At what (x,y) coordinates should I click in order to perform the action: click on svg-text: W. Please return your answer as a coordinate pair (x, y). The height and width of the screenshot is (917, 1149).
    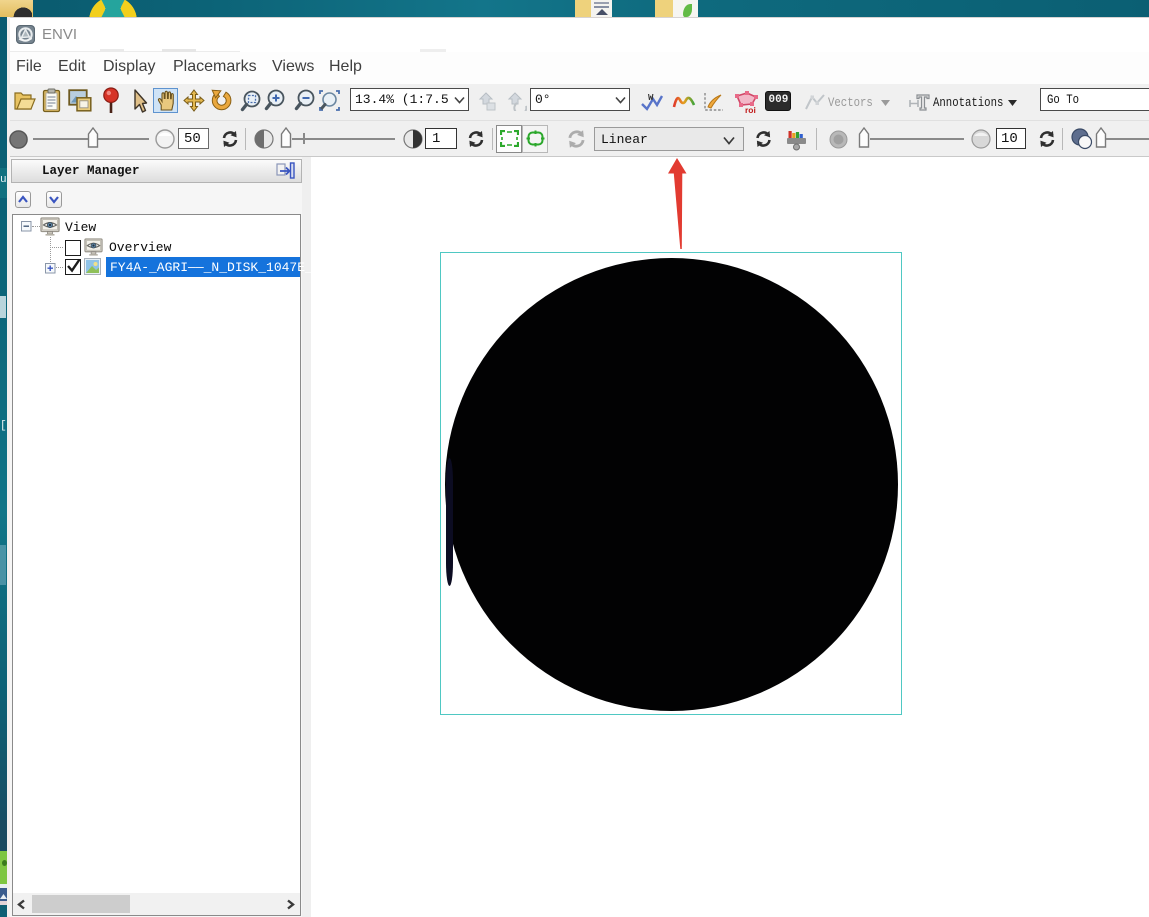
    Looking at the image, I should click on (651, 98).